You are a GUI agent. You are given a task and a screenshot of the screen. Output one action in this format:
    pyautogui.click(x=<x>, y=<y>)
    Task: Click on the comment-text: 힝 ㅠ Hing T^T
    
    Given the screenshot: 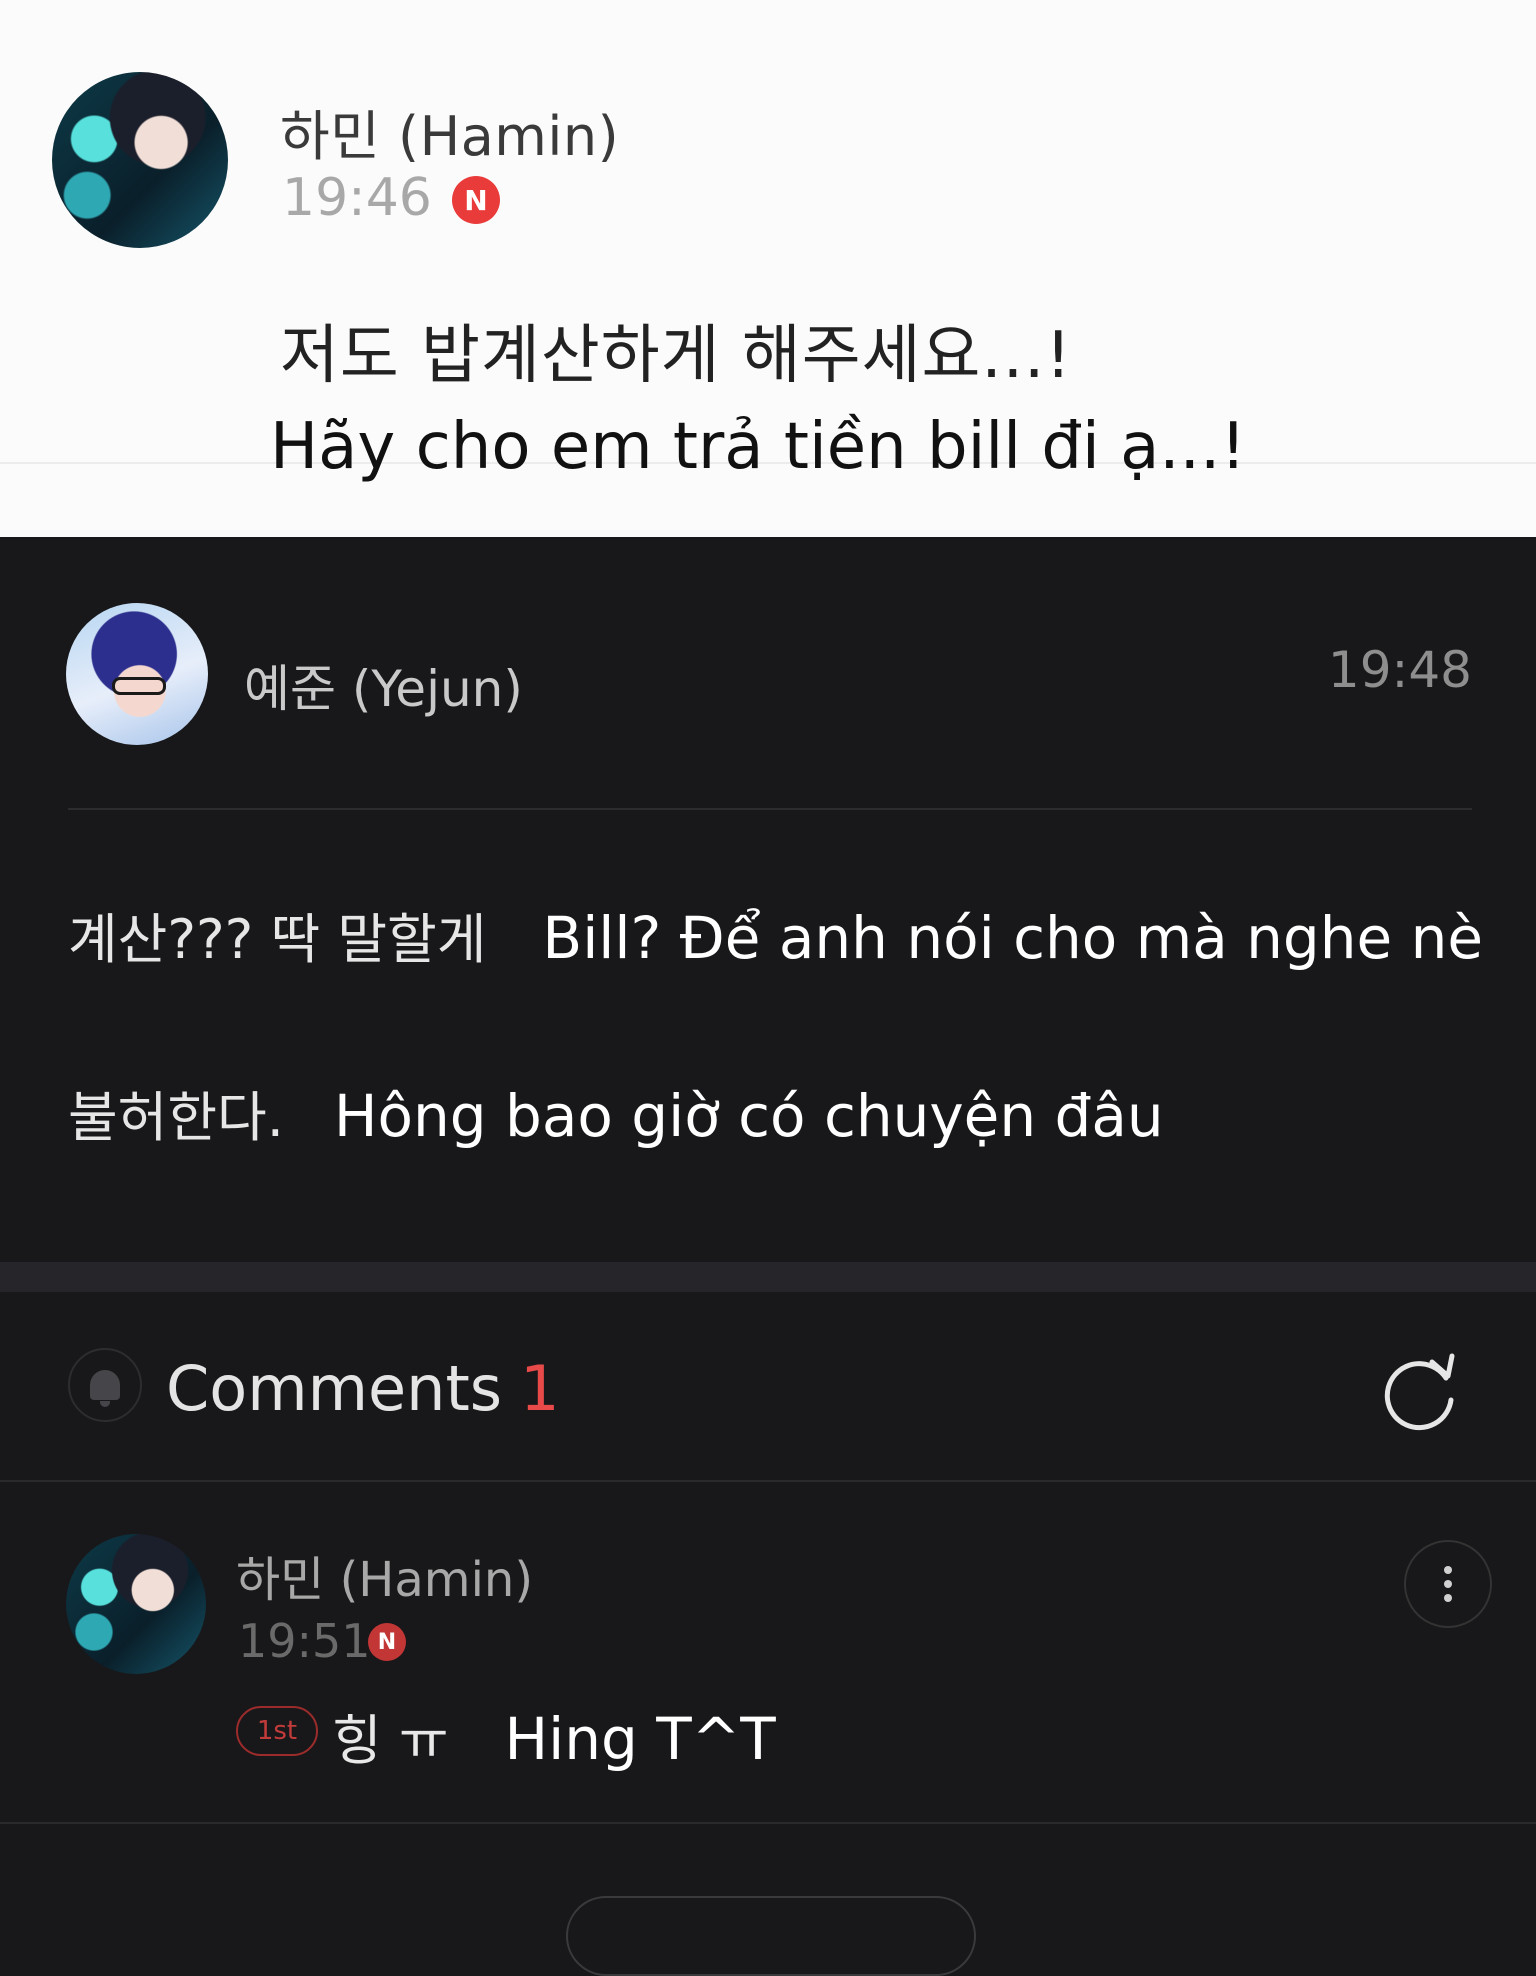 What is the action you would take?
    pyautogui.click(x=554, y=1735)
    